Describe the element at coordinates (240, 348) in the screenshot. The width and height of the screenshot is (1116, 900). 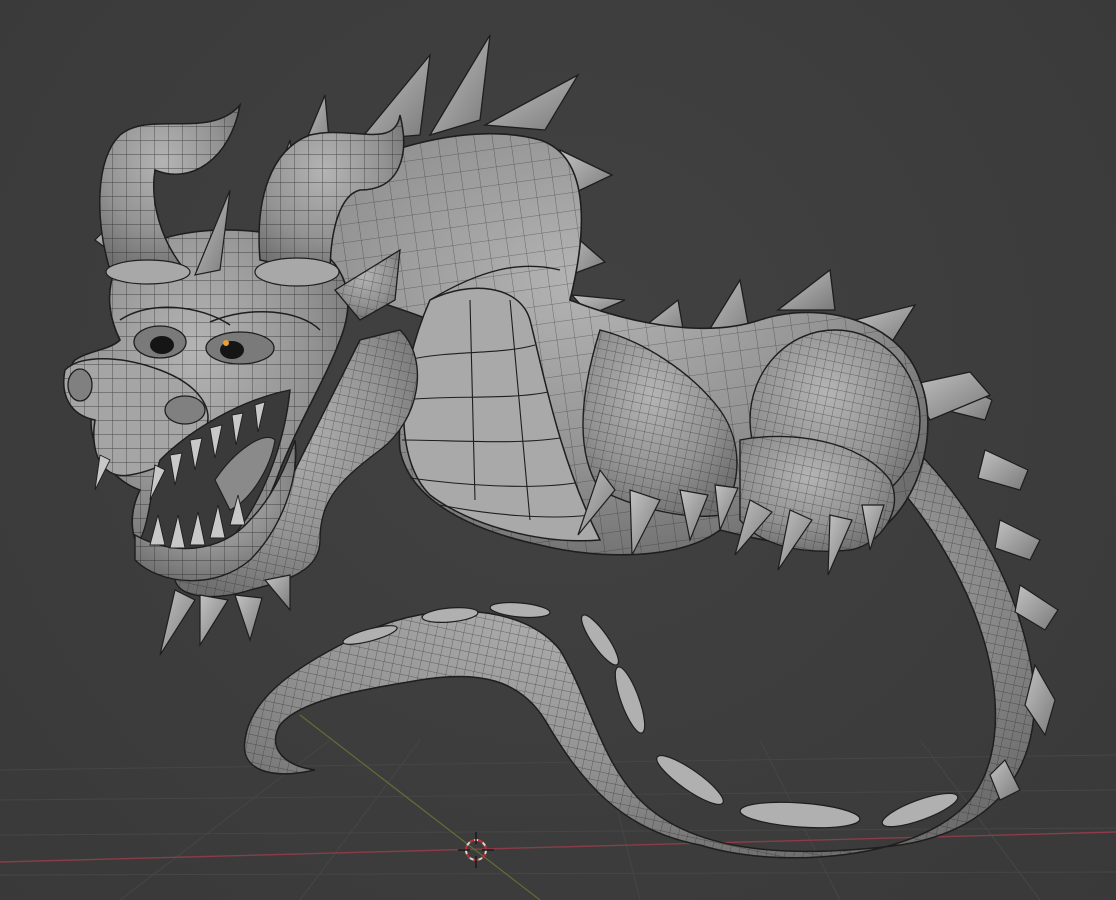
I see `dragon-eye-right` at that location.